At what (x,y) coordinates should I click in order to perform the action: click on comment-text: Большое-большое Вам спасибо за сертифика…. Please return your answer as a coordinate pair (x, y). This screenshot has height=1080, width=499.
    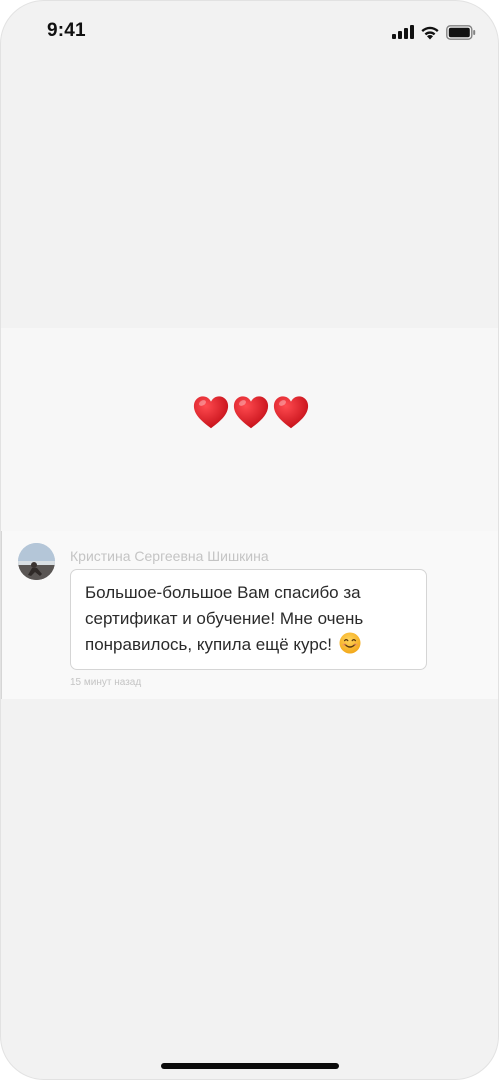
    Looking at the image, I should click on (224, 618).